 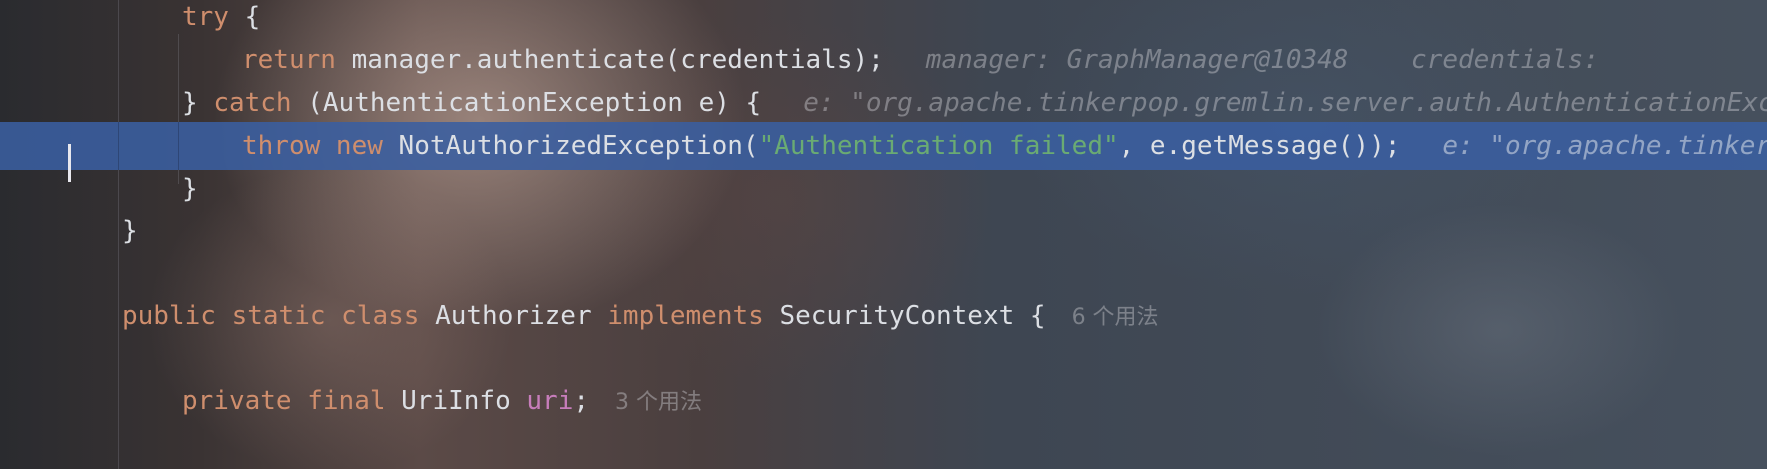 I want to click on keyword: catch, so click(x=252, y=103).